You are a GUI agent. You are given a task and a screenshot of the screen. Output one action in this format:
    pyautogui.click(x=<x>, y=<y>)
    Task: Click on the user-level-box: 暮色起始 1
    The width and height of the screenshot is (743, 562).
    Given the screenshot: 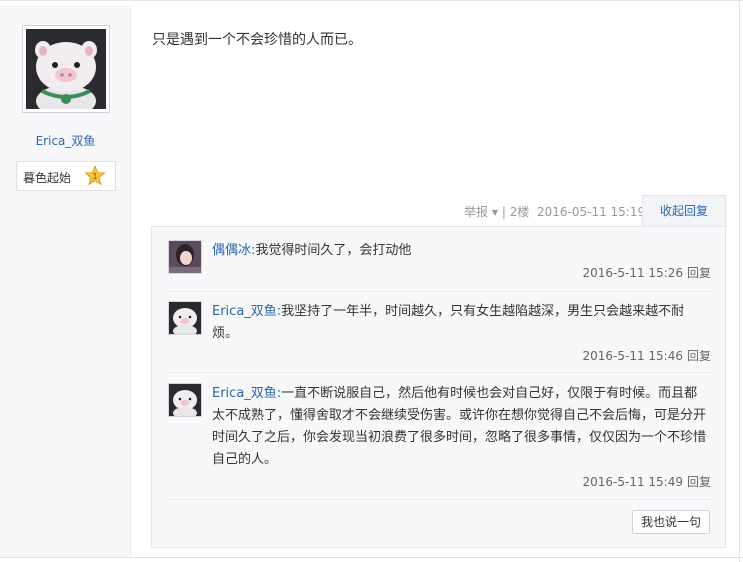 What is the action you would take?
    pyautogui.click(x=66, y=176)
    